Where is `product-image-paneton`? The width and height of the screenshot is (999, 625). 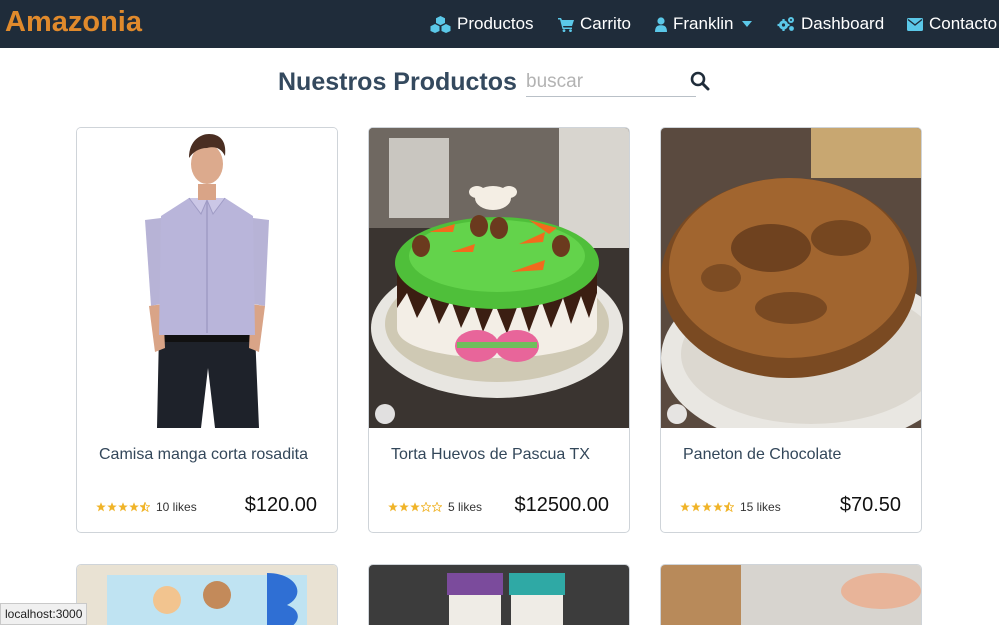
product-image-paneton is located at coordinates (791, 278).